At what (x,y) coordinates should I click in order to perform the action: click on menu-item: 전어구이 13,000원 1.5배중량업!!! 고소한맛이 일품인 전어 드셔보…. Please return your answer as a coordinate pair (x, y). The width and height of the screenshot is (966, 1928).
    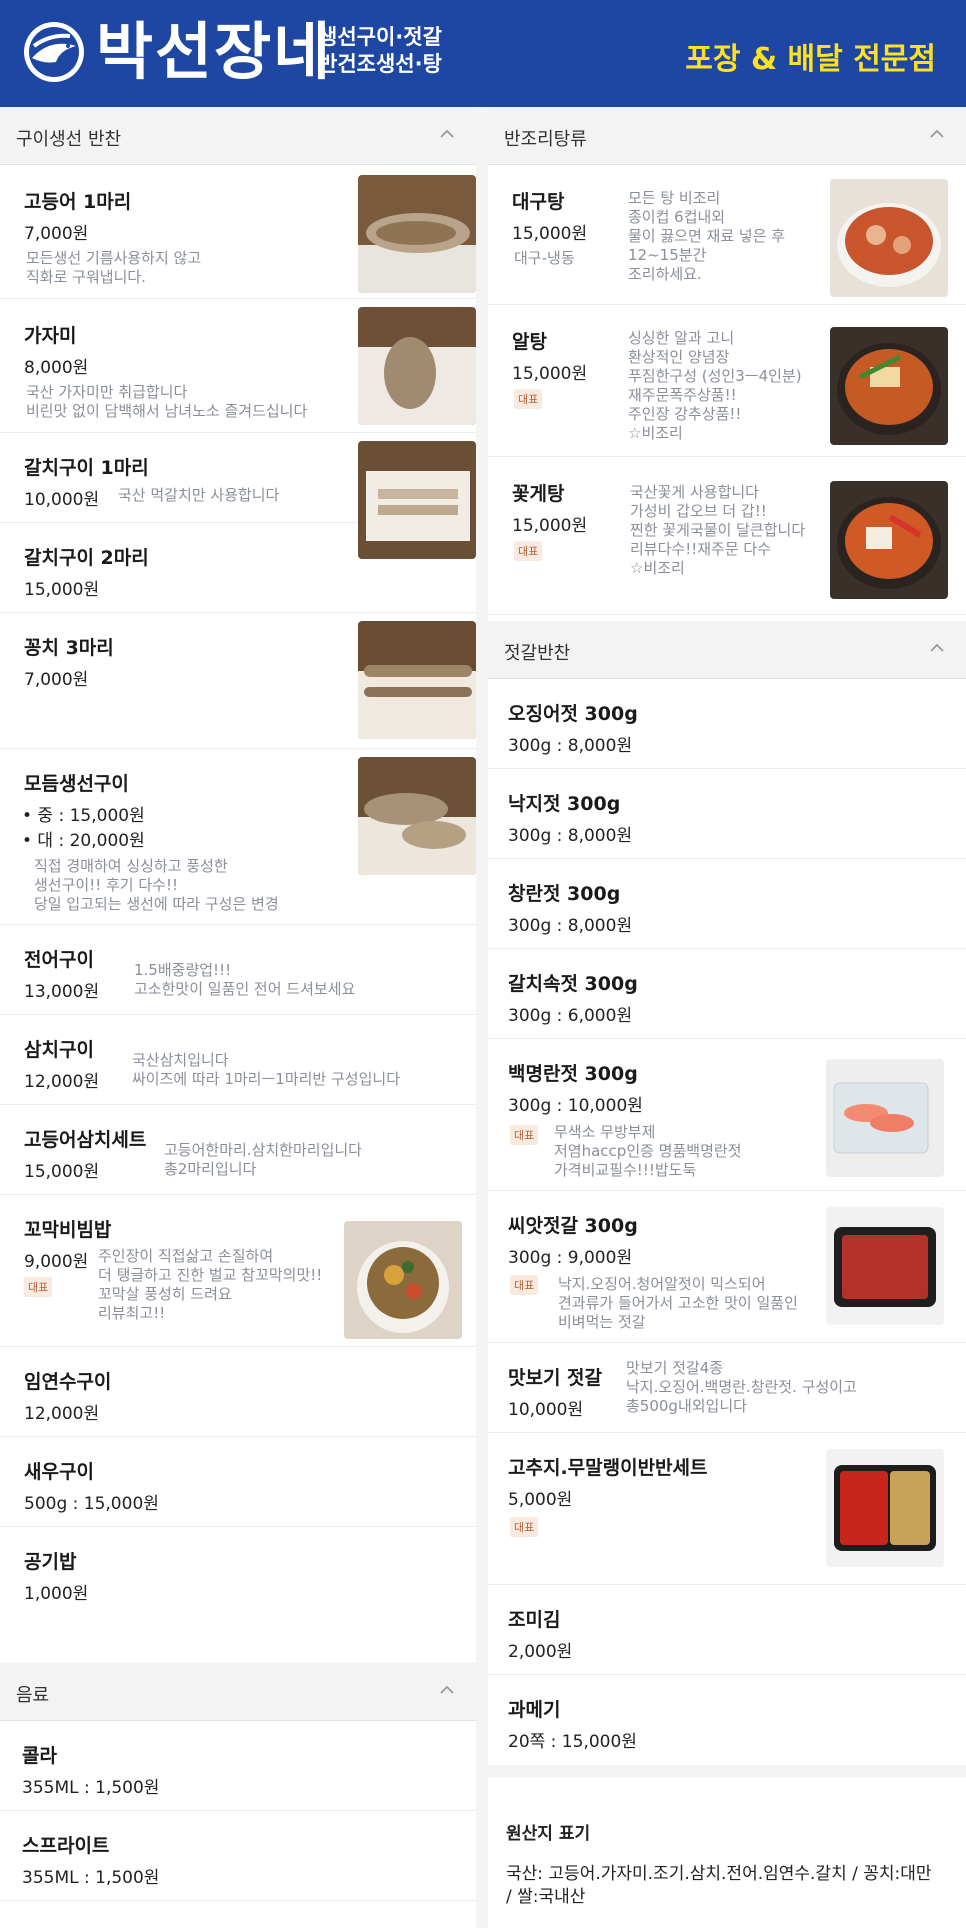
    Looking at the image, I should click on (238, 970).